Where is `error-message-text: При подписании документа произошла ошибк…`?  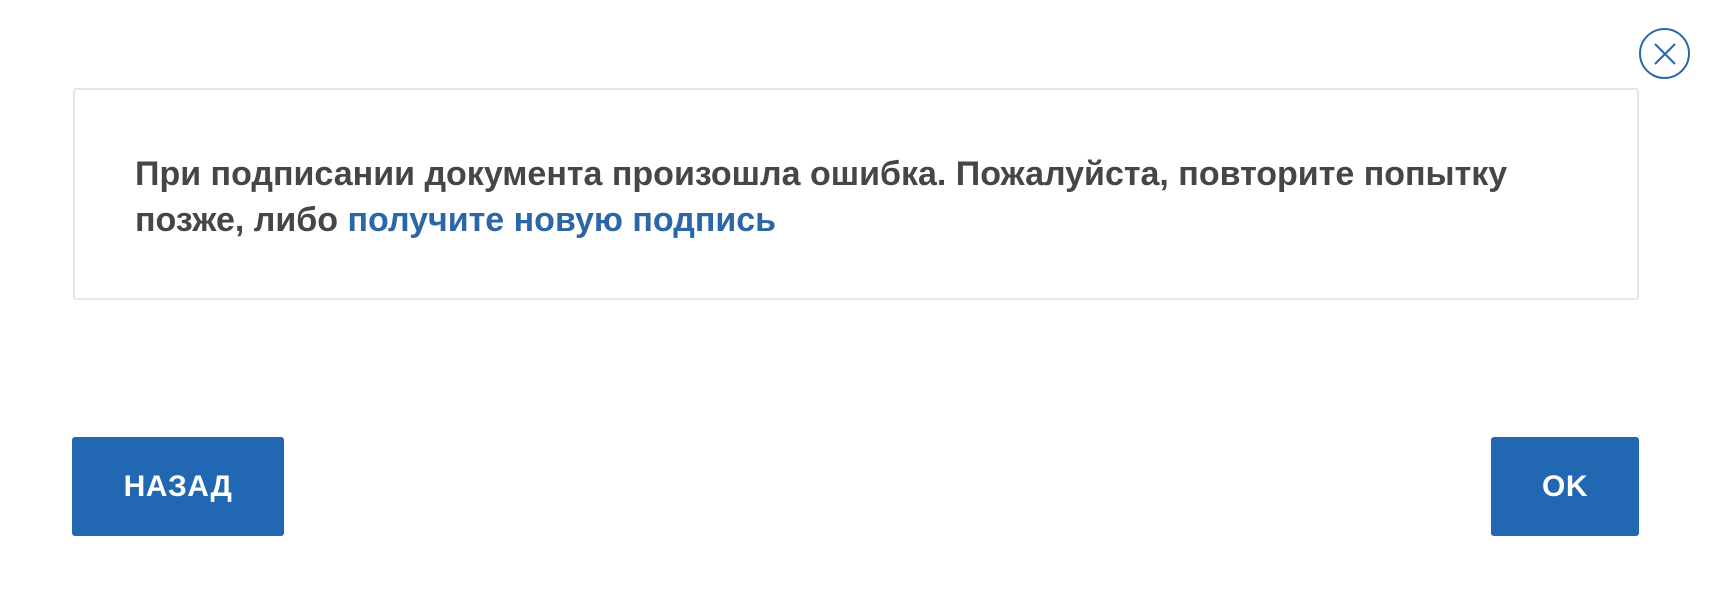 error-message-text: При подписании документа произошла ошибк… is located at coordinates (821, 197).